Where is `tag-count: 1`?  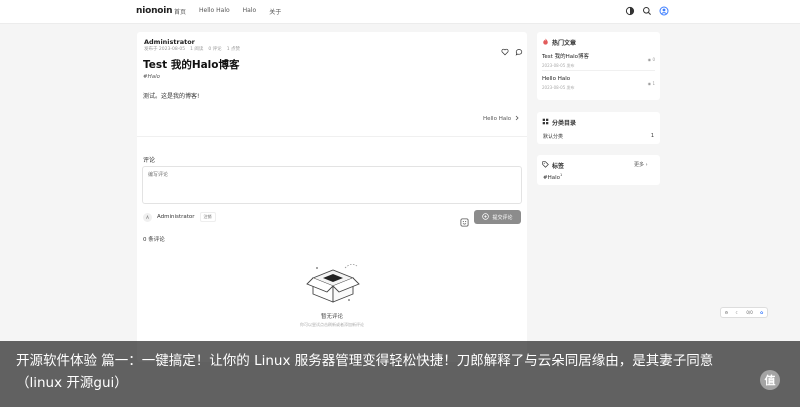 tag-count: 1 is located at coordinates (561, 175).